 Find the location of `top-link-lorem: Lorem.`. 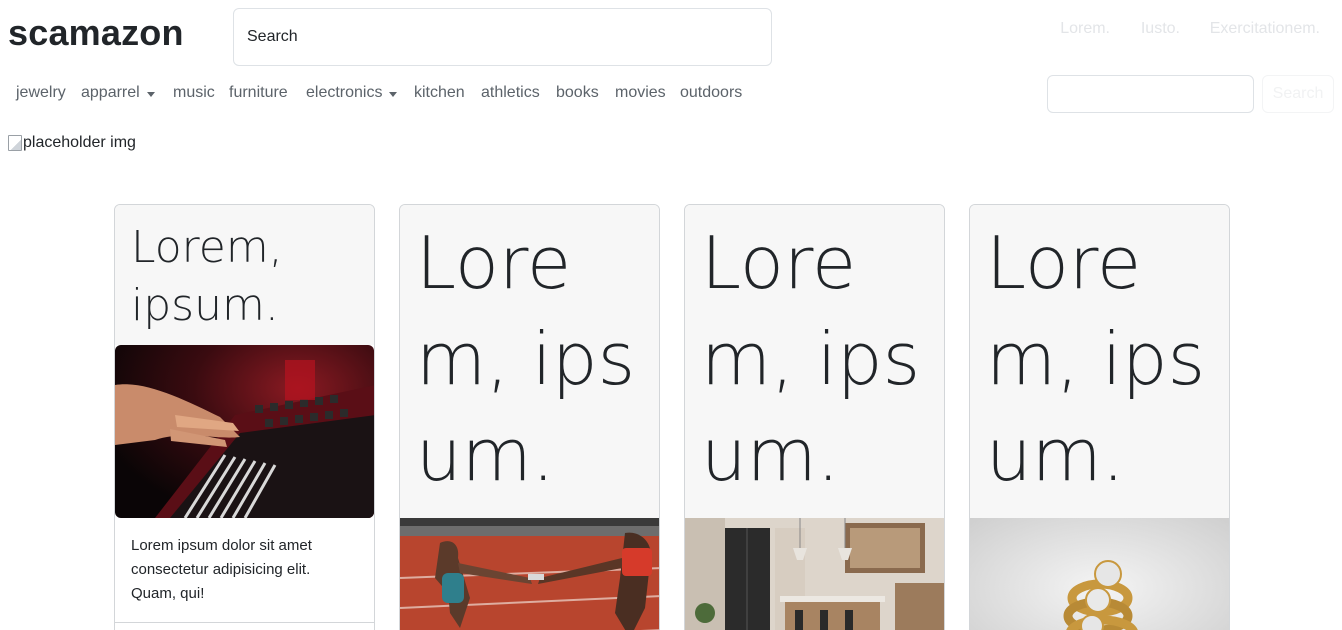

top-link-lorem: Lorem. is located at coordinates (1085, 29).